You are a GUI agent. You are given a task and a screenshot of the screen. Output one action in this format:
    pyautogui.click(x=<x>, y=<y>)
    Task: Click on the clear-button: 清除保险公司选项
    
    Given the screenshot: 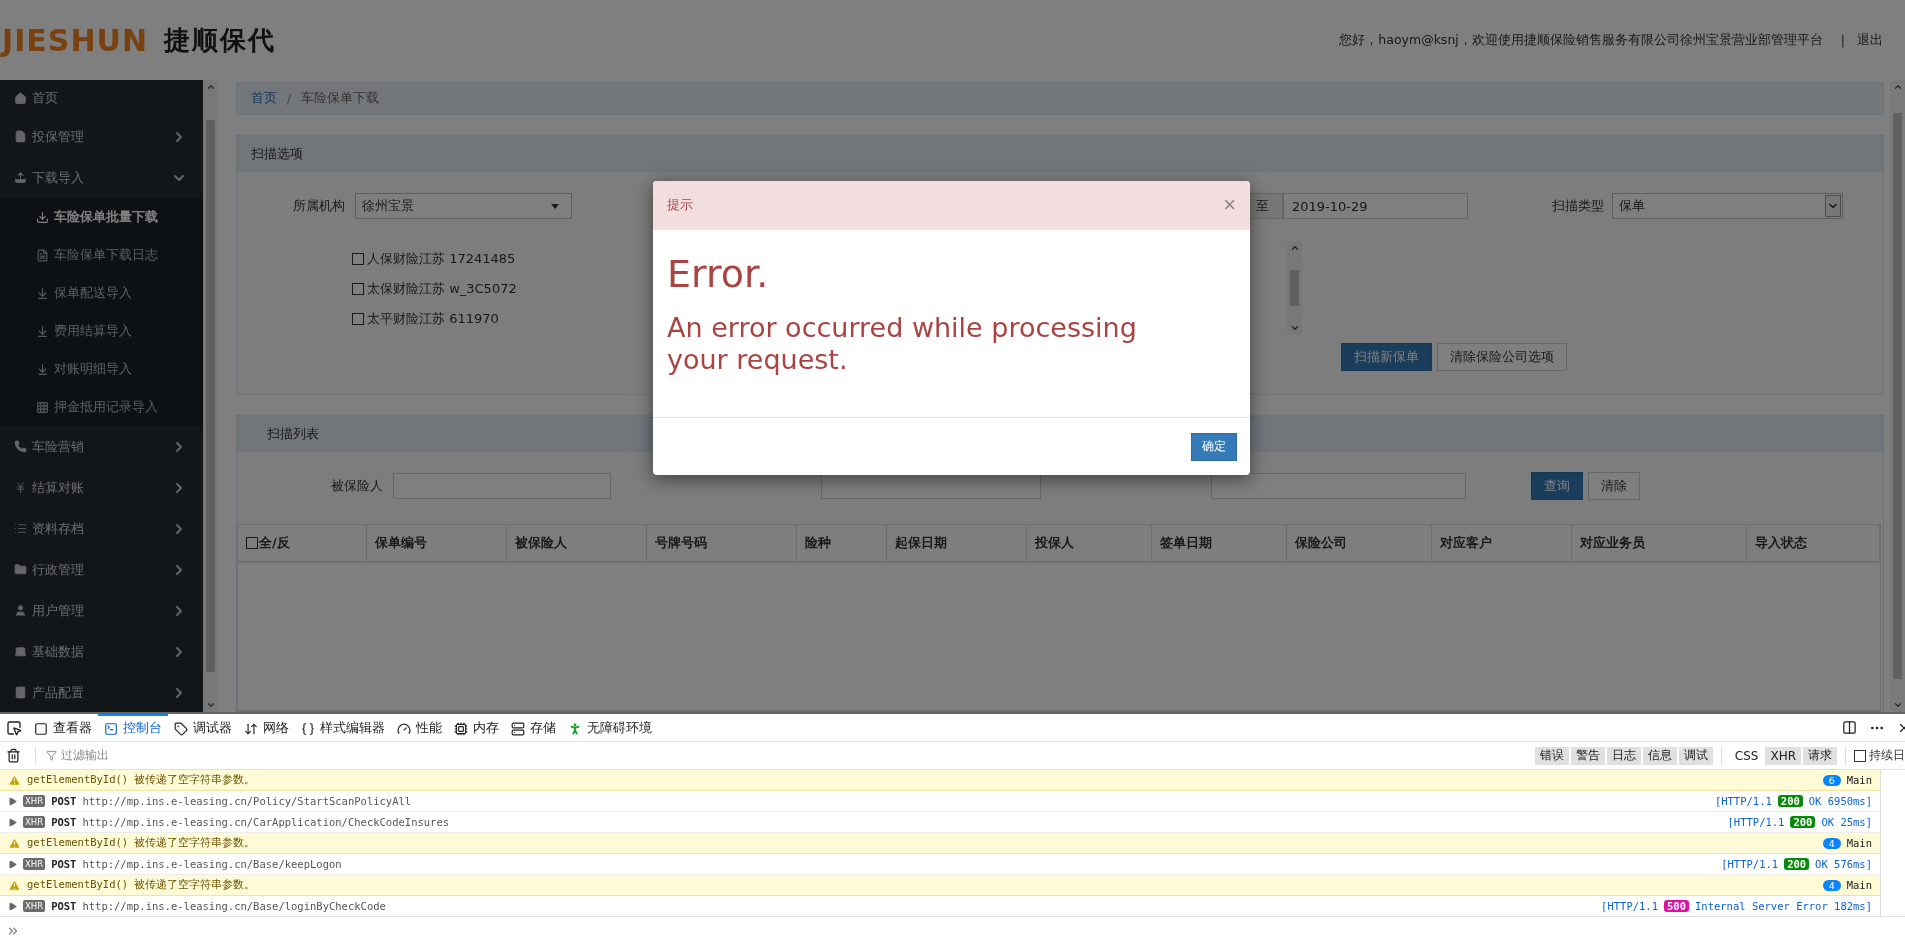 What is the action you would take?
    pyautogui.click(x=1502, y=357)
    